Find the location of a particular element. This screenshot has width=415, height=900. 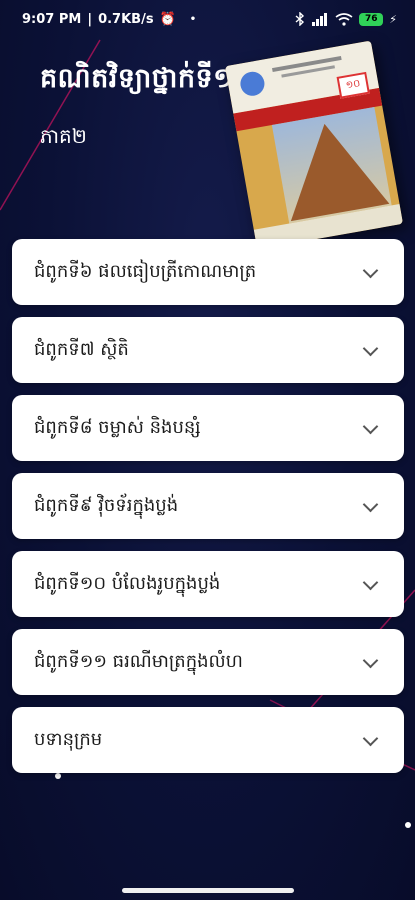

signal-icon is located at coordinates (320, 19).